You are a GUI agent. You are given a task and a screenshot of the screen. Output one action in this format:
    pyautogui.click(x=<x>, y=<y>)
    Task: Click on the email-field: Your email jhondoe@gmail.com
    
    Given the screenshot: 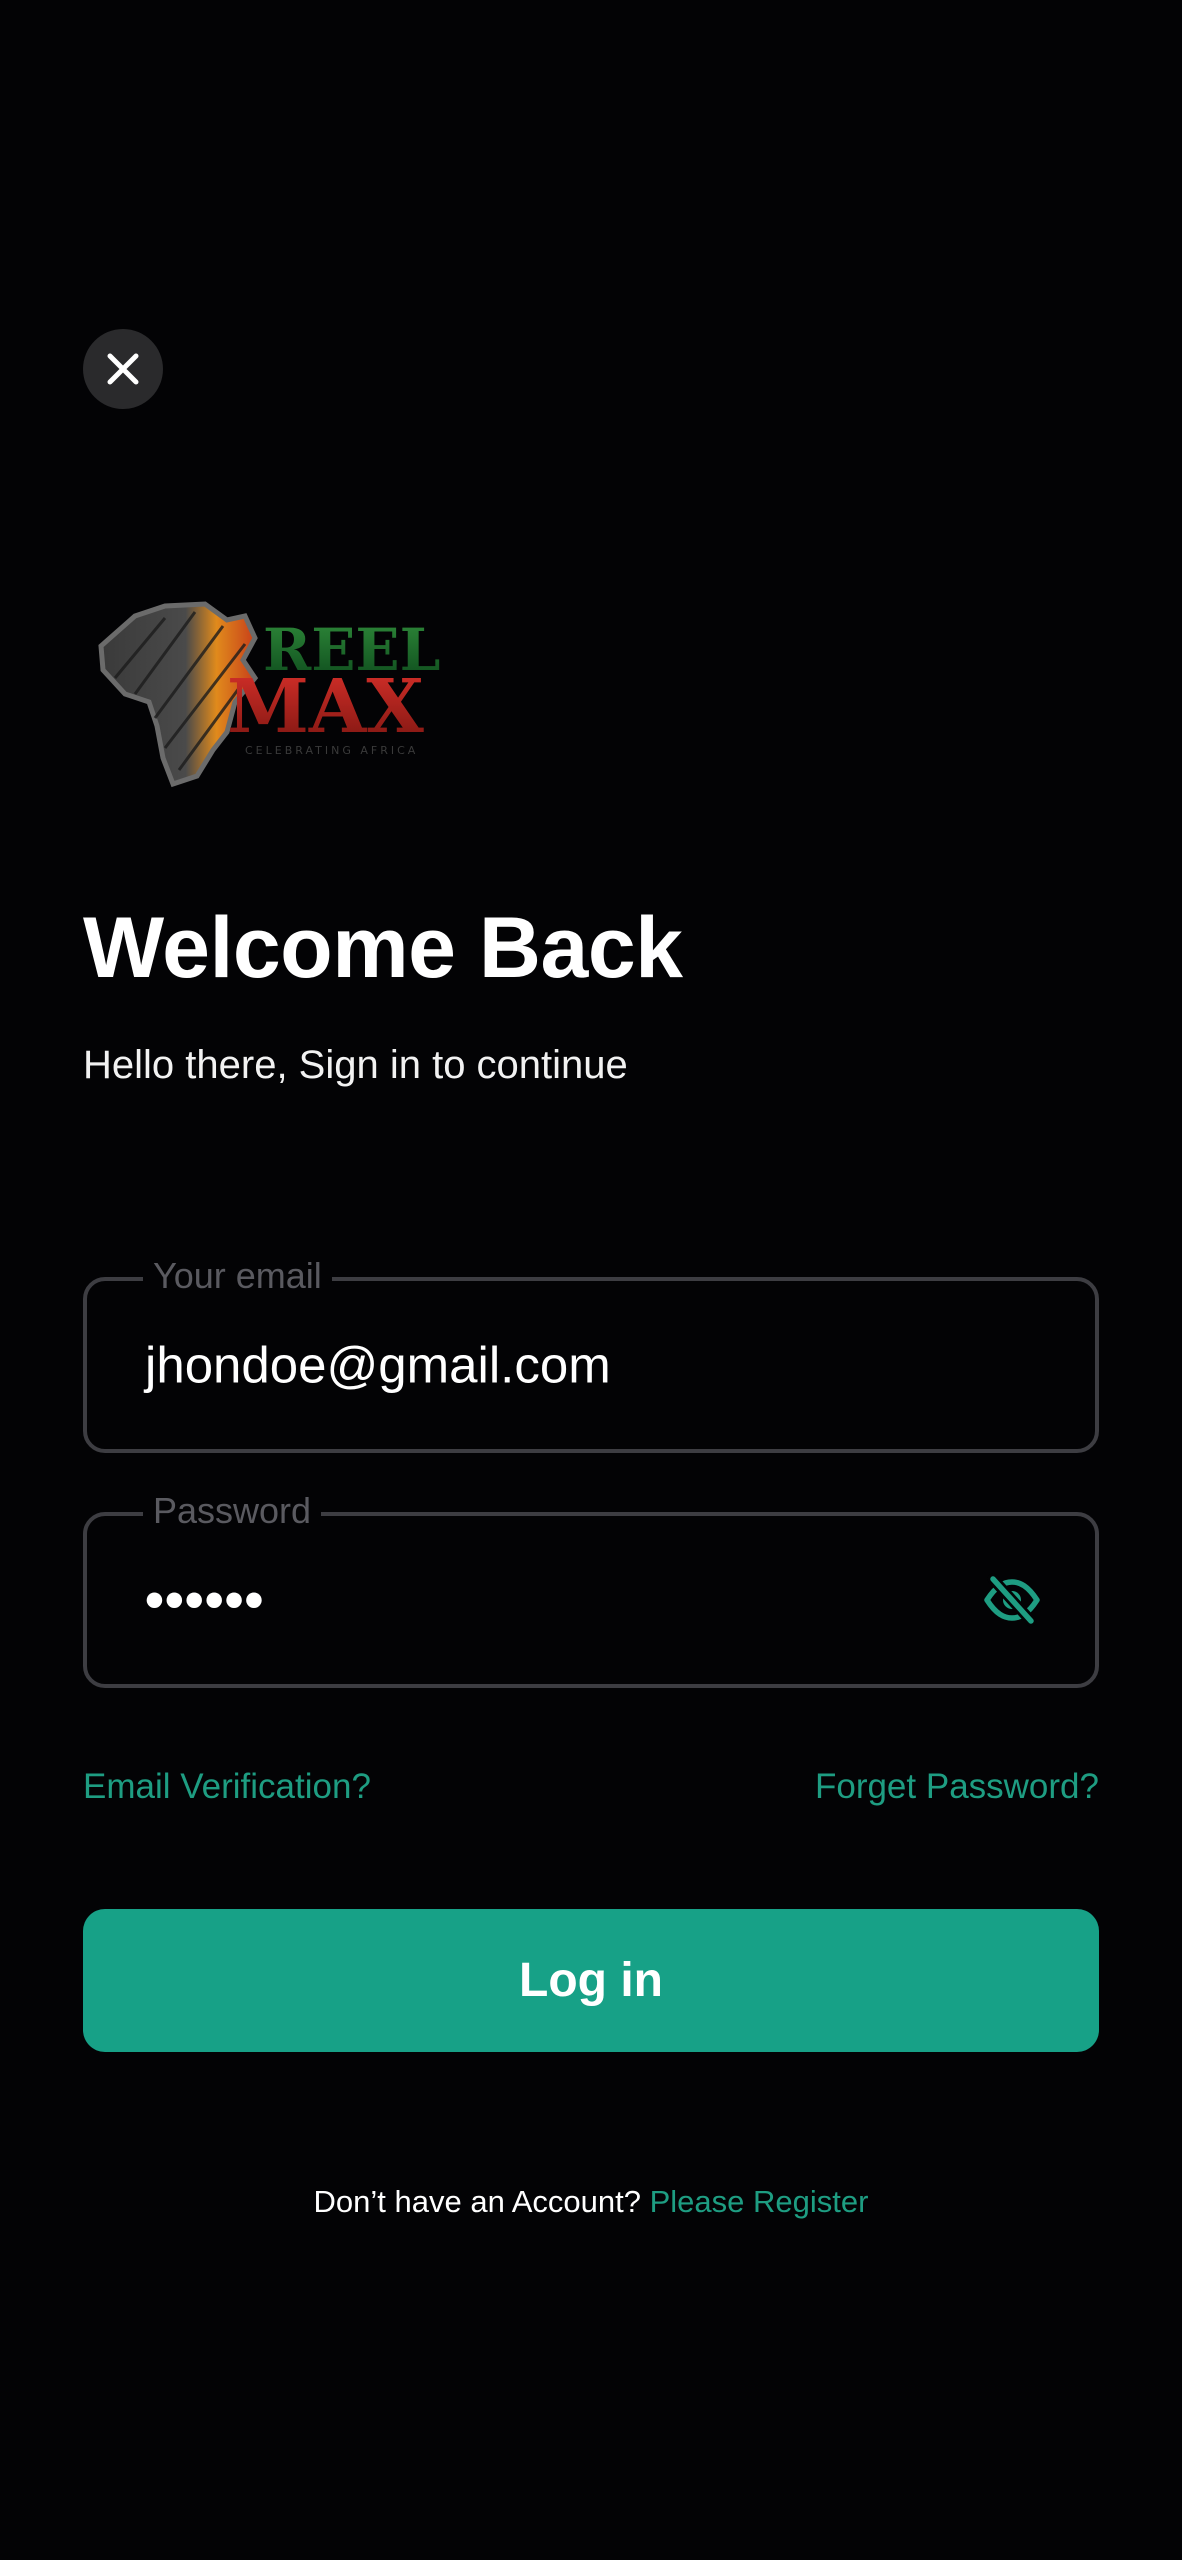 What is the action you would take?
    pyautogui.click(x=591, y=1353)
    